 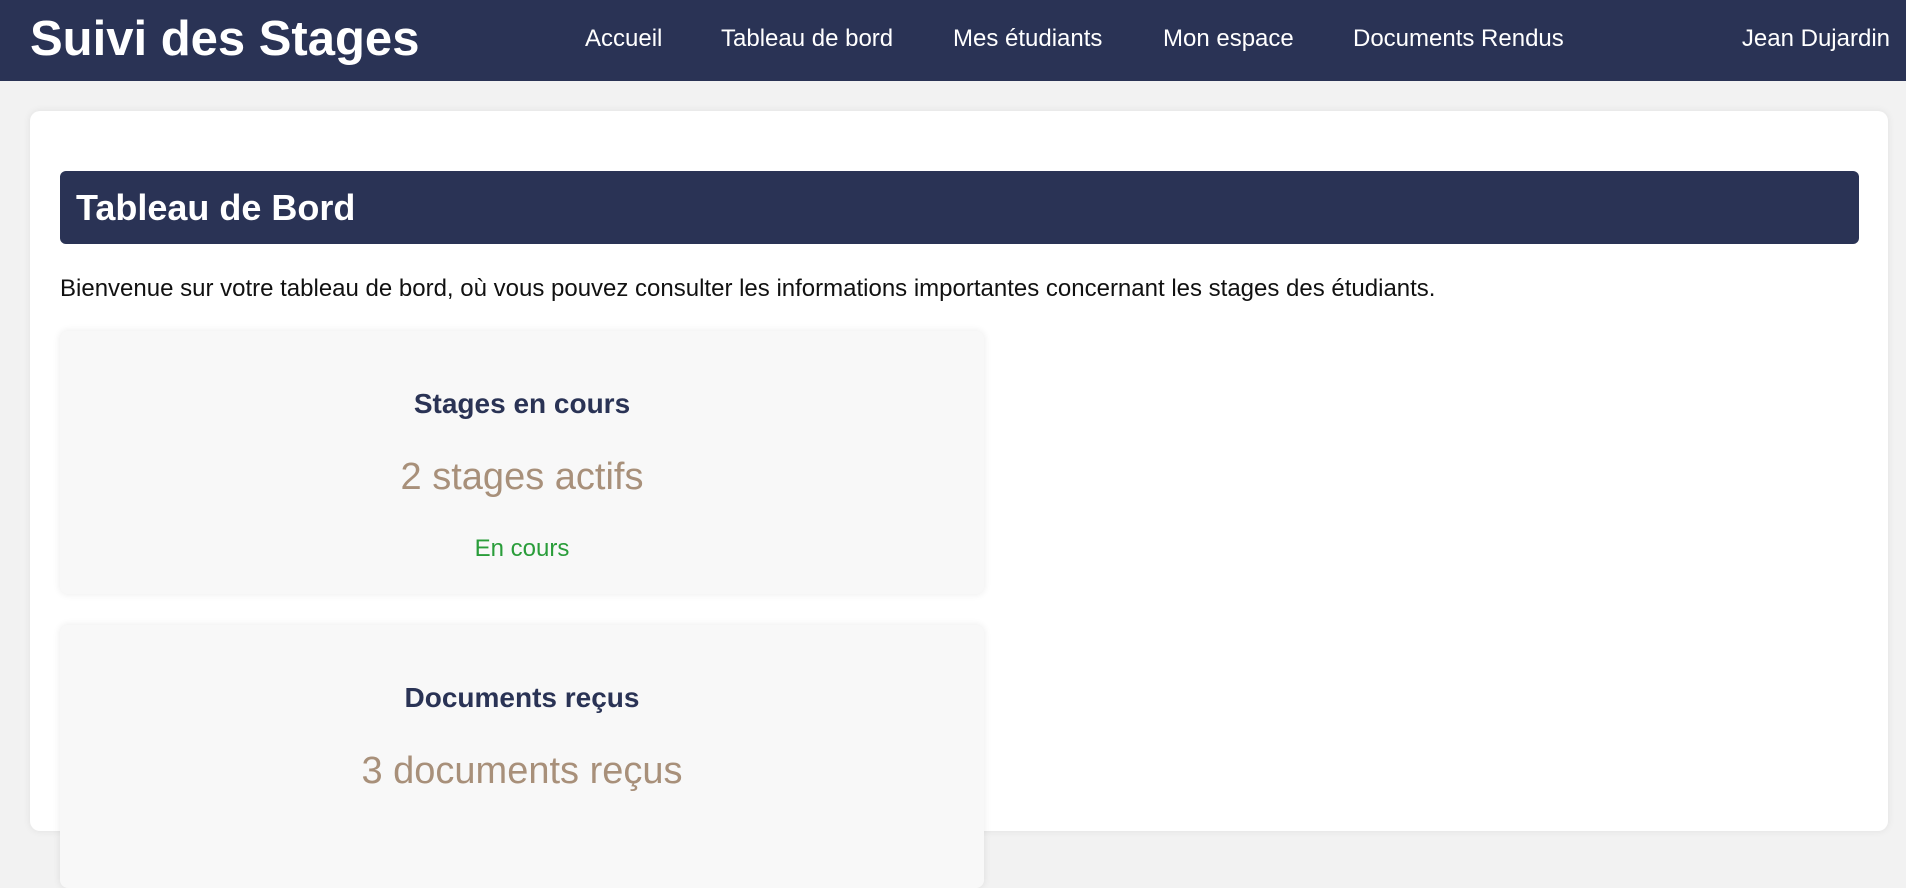 What do you see at coordinates (623, 39) in the screenshot?
I see `nav-accueil: Accueil` at bounding box center [623, 39].